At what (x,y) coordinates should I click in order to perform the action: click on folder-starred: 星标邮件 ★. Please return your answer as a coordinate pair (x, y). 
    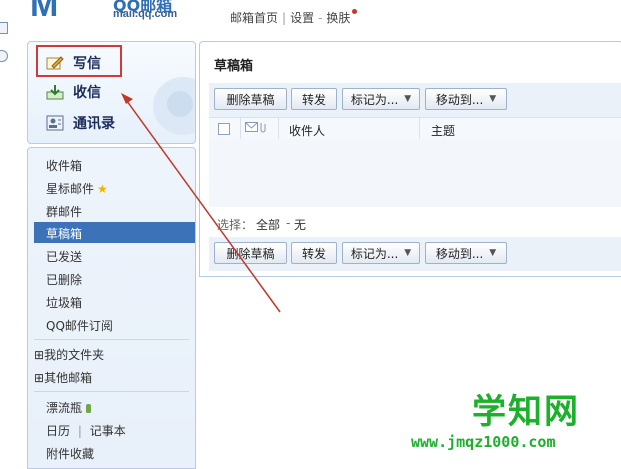
    Looking at the image, I should click on (77, 188).